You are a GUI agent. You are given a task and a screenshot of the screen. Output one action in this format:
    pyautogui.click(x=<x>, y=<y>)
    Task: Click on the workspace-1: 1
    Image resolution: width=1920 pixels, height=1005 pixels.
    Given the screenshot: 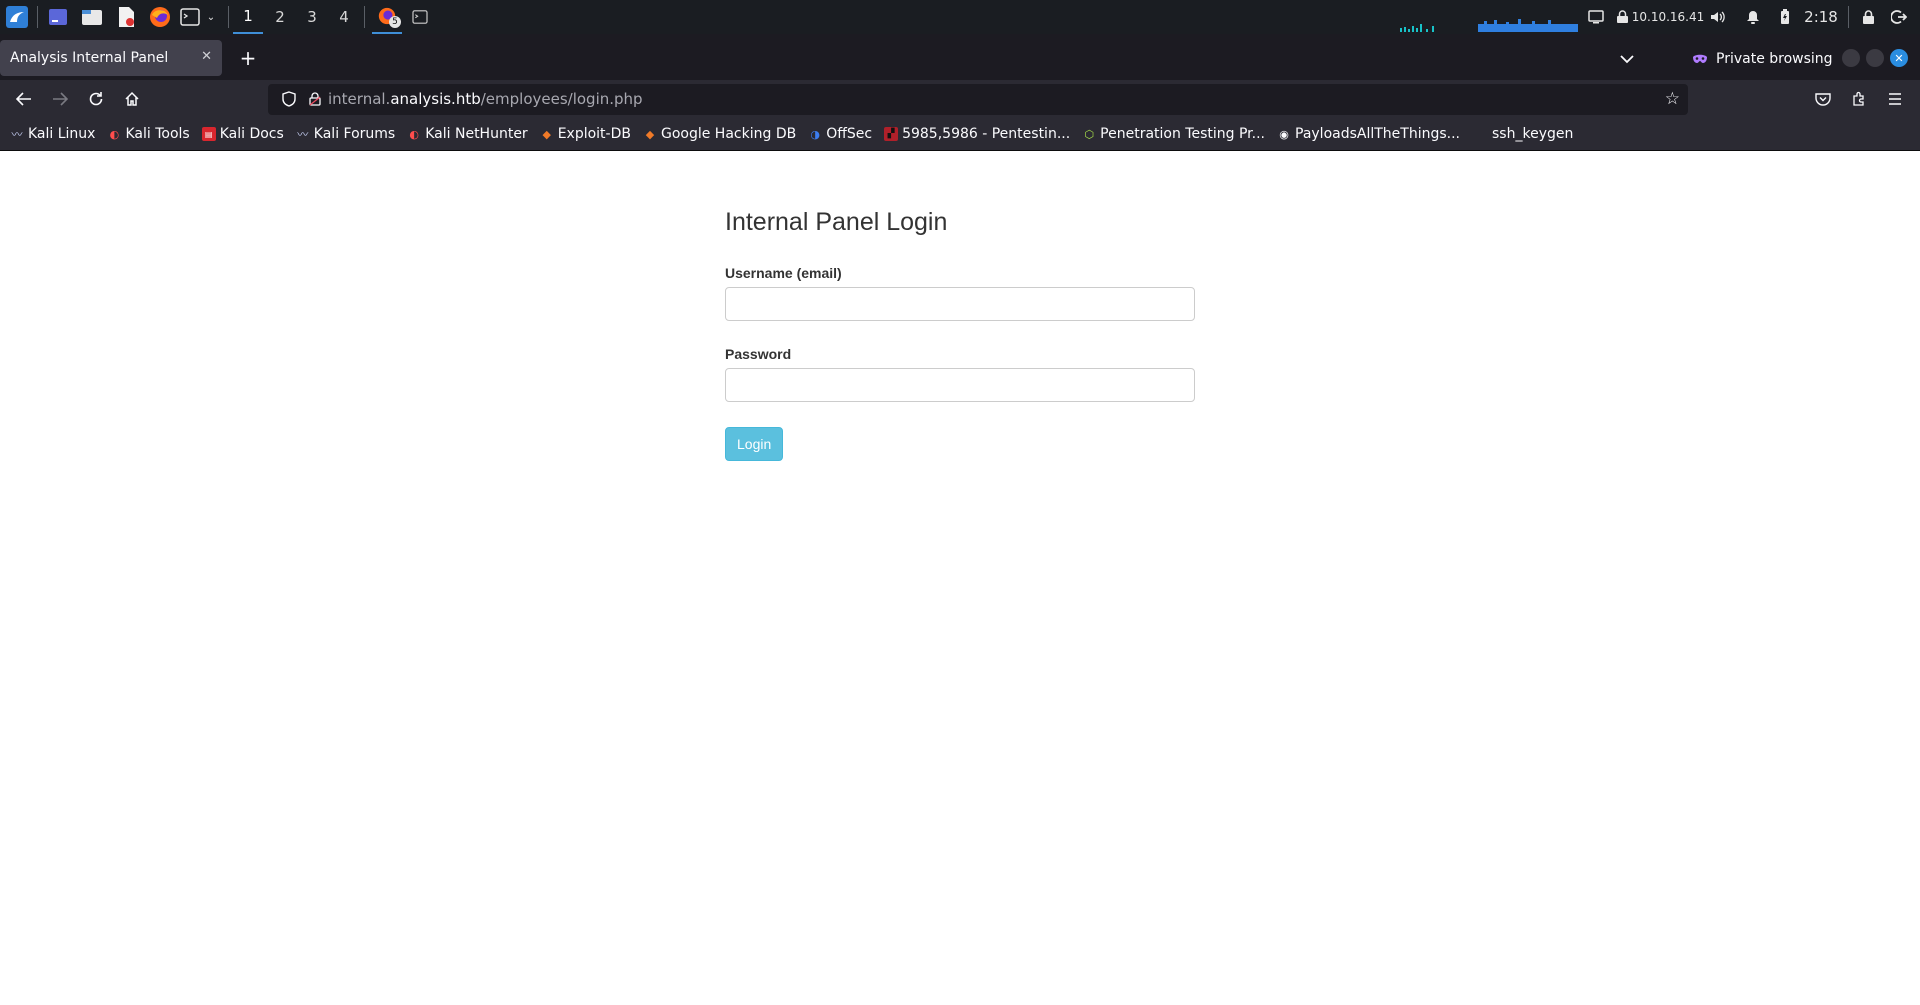 What is the action you would take?
    pyautogui.click(x=248, y=17)
    